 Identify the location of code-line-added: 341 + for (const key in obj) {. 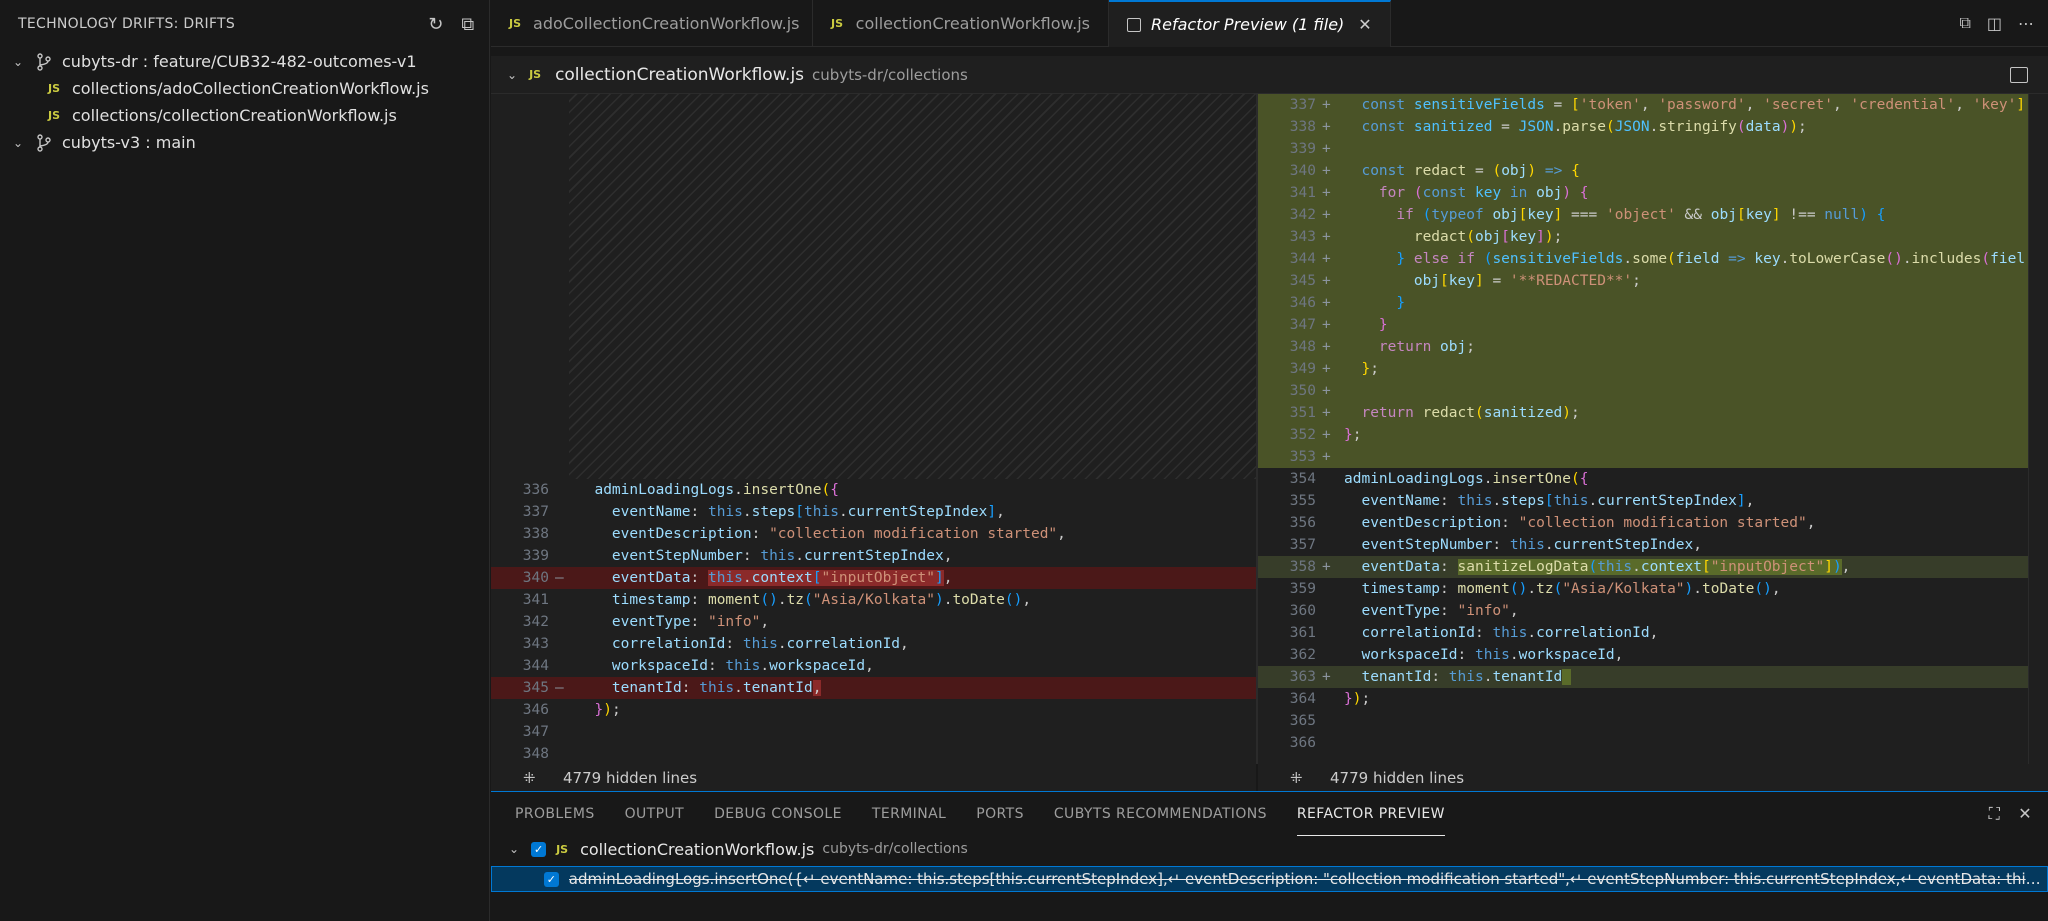
(1643, 193).